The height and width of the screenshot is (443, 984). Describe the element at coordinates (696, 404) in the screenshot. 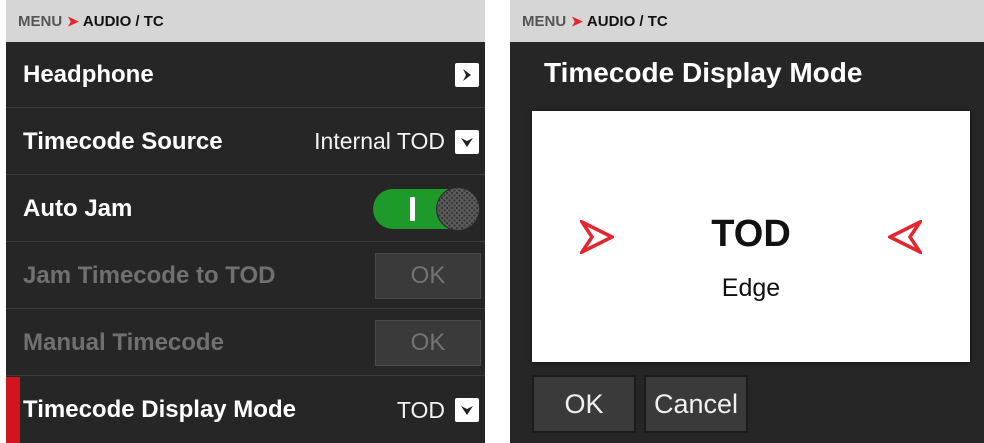

I see `cancel-button: Cancel` at that location.